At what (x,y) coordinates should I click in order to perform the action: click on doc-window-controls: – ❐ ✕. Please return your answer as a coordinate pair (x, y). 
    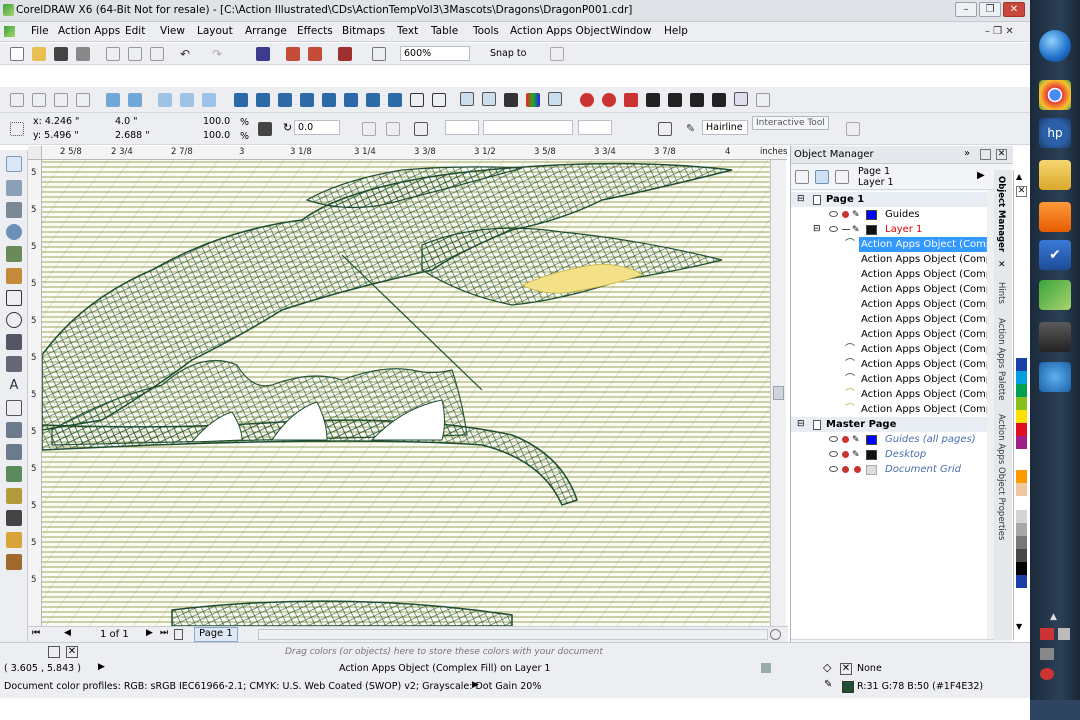
    Looking at the image, I should click on (999, 31).